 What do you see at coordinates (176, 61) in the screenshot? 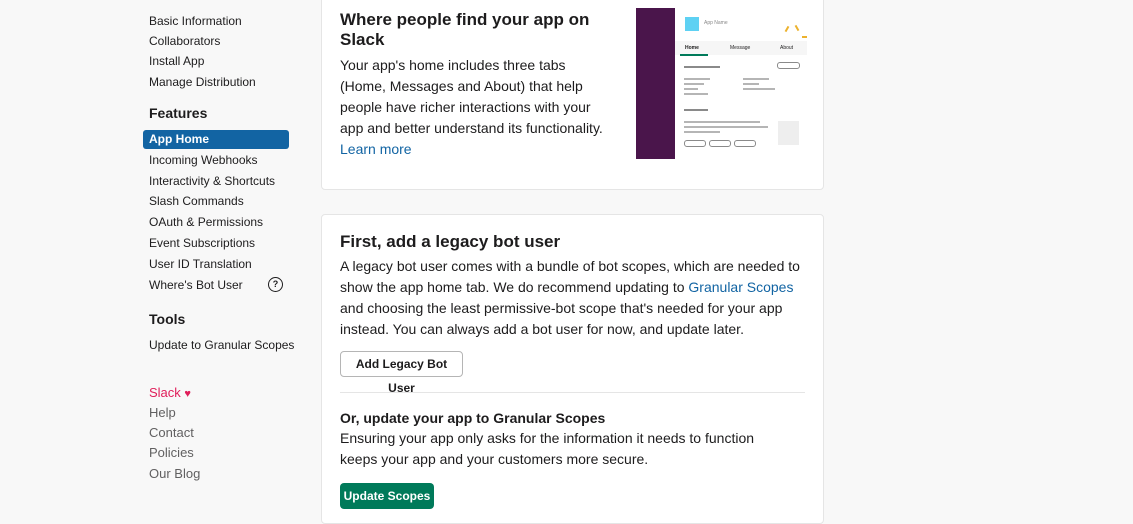
I see `sidebar-item-install-app: Install App` at bounding box center [176, 61].